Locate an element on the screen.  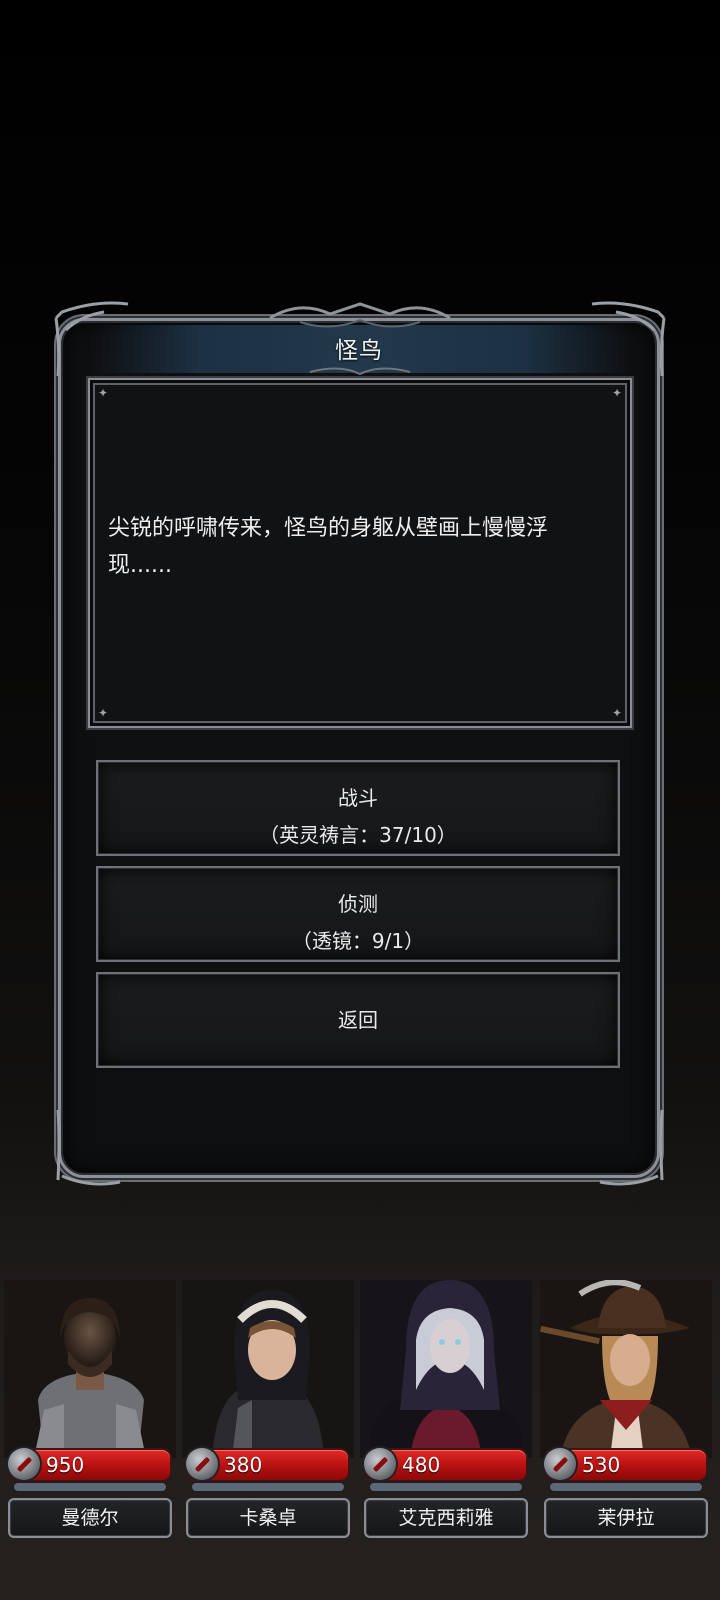
return-option-button: 返回 is located at coordinates (358, 1020).